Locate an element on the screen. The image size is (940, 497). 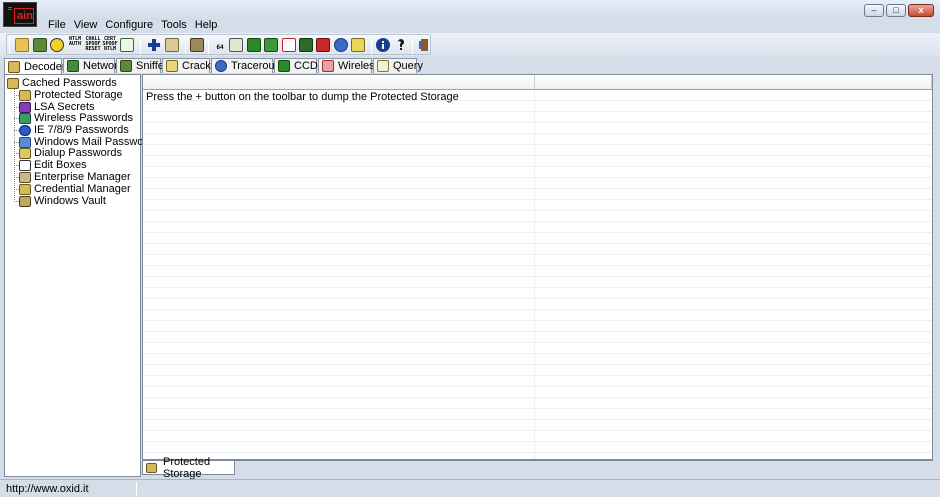
cert-spoof-icon: CERT SPOOF NTLM is located at coordinates (110, 45).